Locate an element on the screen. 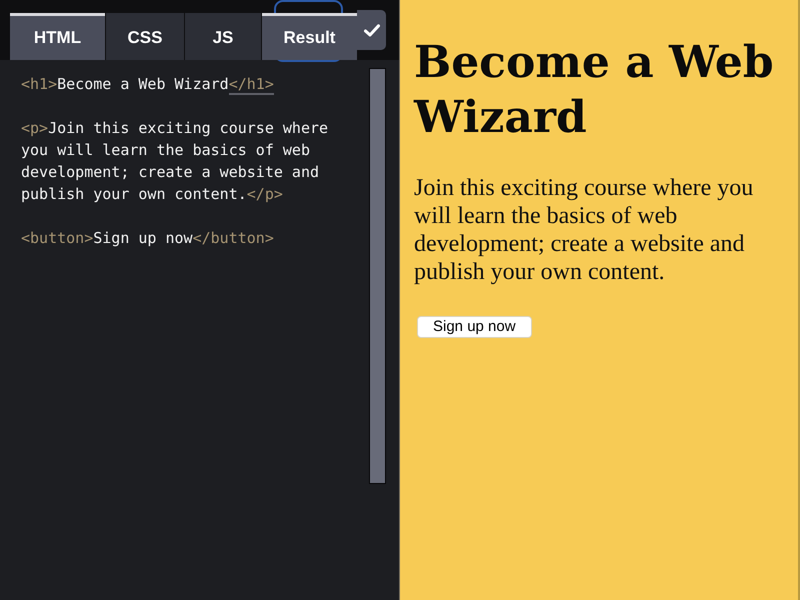  run-button is located at coordinates (371, 30).